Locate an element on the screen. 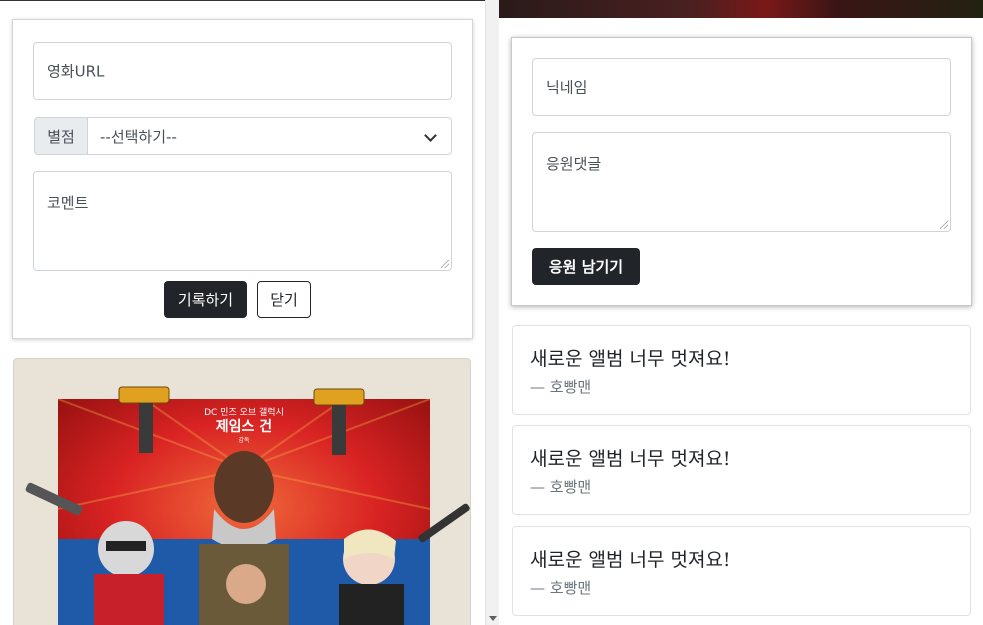  poster-credit: 감독 is located at coordinates (244, 440).